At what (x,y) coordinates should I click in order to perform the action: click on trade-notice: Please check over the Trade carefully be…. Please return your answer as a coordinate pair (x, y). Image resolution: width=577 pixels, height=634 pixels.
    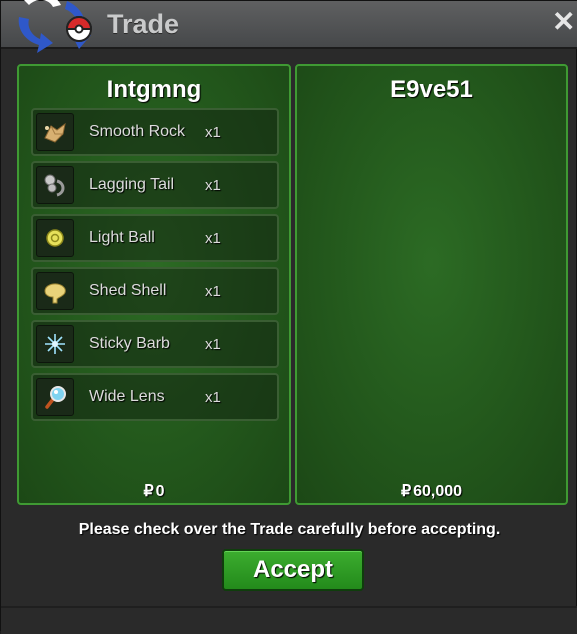
    Looking at the image, I should click on (289, 529).